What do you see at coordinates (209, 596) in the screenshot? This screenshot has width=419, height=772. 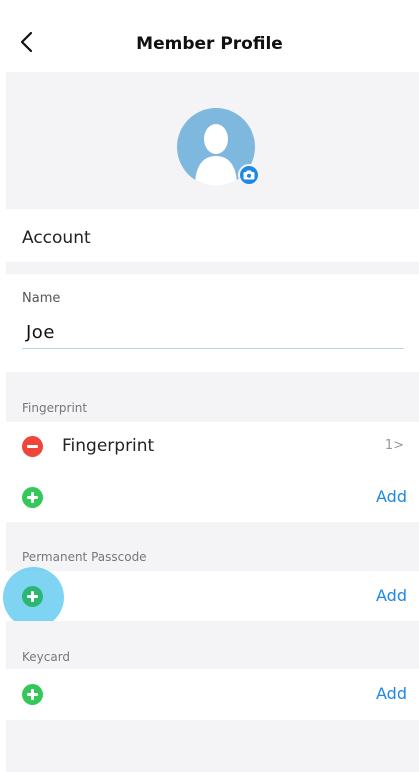 I see `add-passcode-row: Add` at bounding box center [209, 596].